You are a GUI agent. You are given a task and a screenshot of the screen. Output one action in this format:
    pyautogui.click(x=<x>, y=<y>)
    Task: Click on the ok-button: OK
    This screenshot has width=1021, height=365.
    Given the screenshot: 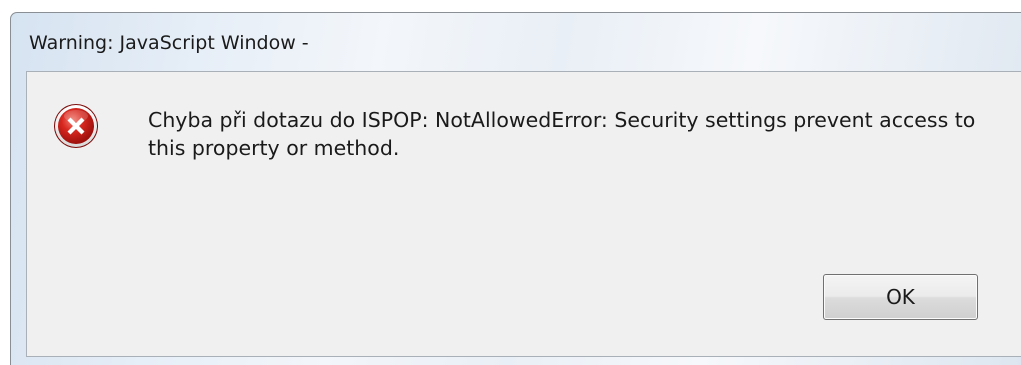 What is the action you would take?
    pyautogui.click(x=900, y=297)
    